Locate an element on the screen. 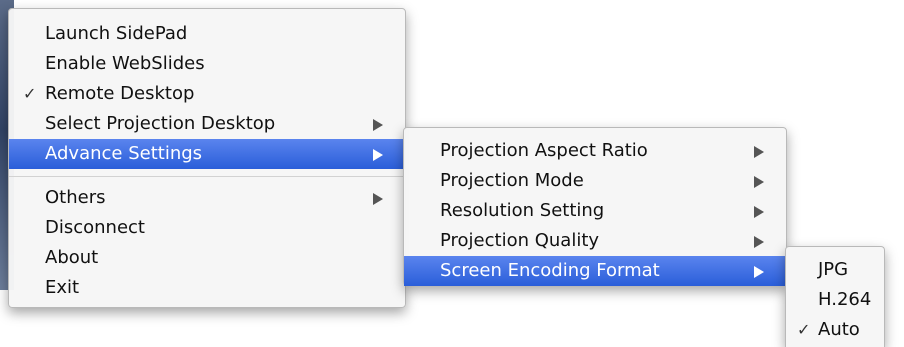 The height and width of the screenshot is (347, 904). menu-item-label: Launch SidePad is located at coordinates (116, 33).